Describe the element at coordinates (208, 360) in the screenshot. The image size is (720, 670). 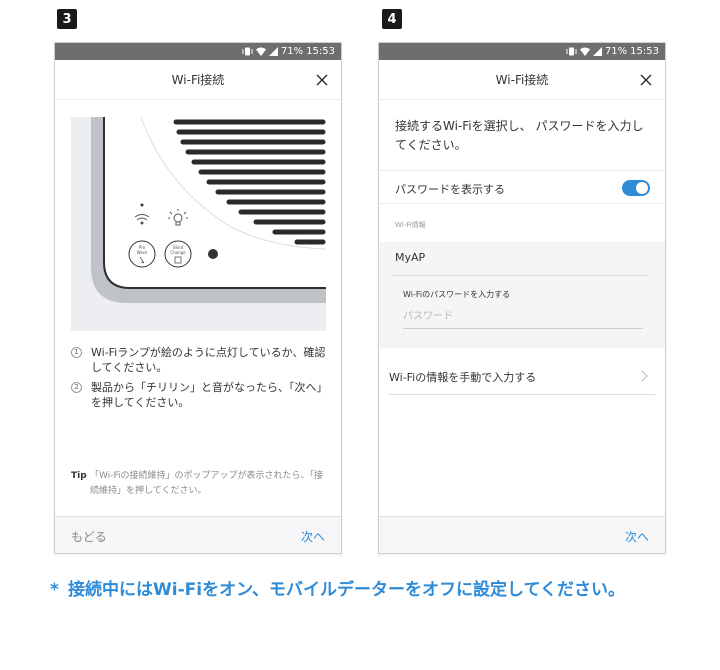
I see `instruction-text: Wi-Fiランプが絵のように点灯しているか、確認してください。` at that location.